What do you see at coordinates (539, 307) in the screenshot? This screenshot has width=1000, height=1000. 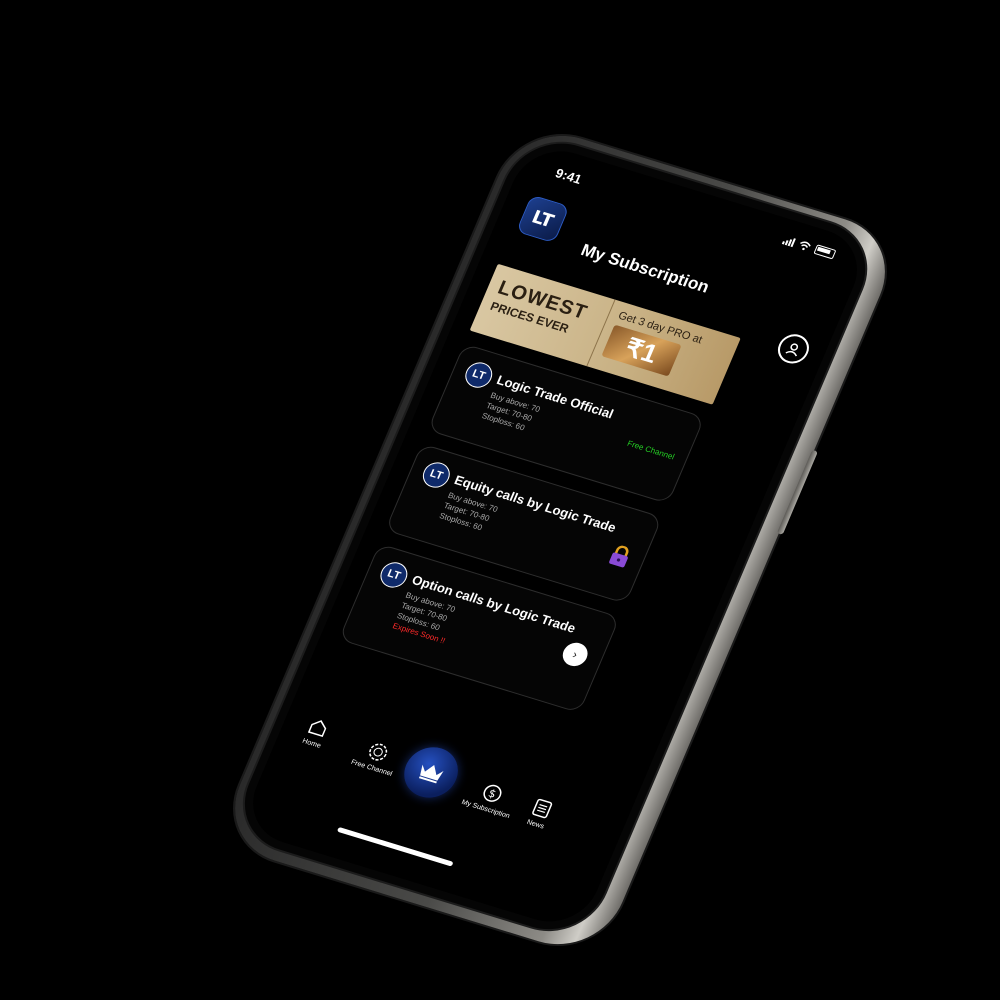 I see `banner-text-left: LOWEST PRICES EVER` at bounding box center [539, 307].